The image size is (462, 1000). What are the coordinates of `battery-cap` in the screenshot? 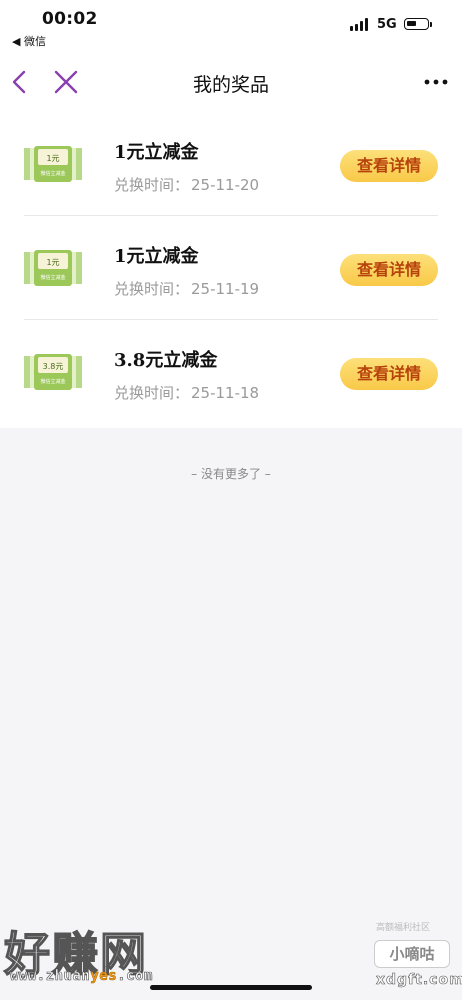 It's located at (431, 24).